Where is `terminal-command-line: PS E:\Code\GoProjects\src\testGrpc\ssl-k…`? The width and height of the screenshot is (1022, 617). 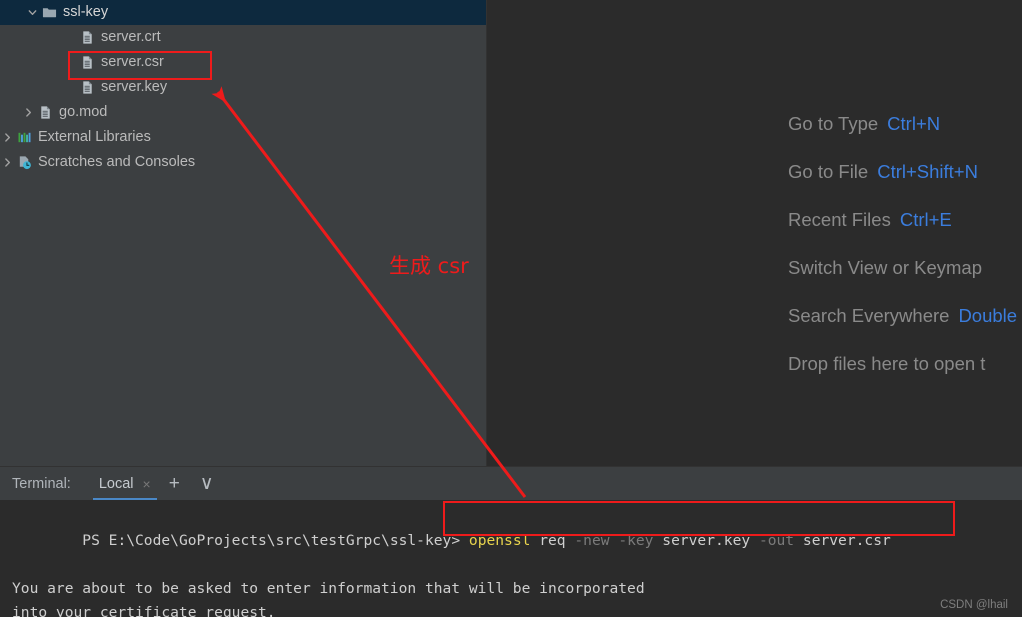 terminal-command-line: PS E:\Code\GoProjects\src\testGrpc\ssl-k… is located at coordinates (517, 541).